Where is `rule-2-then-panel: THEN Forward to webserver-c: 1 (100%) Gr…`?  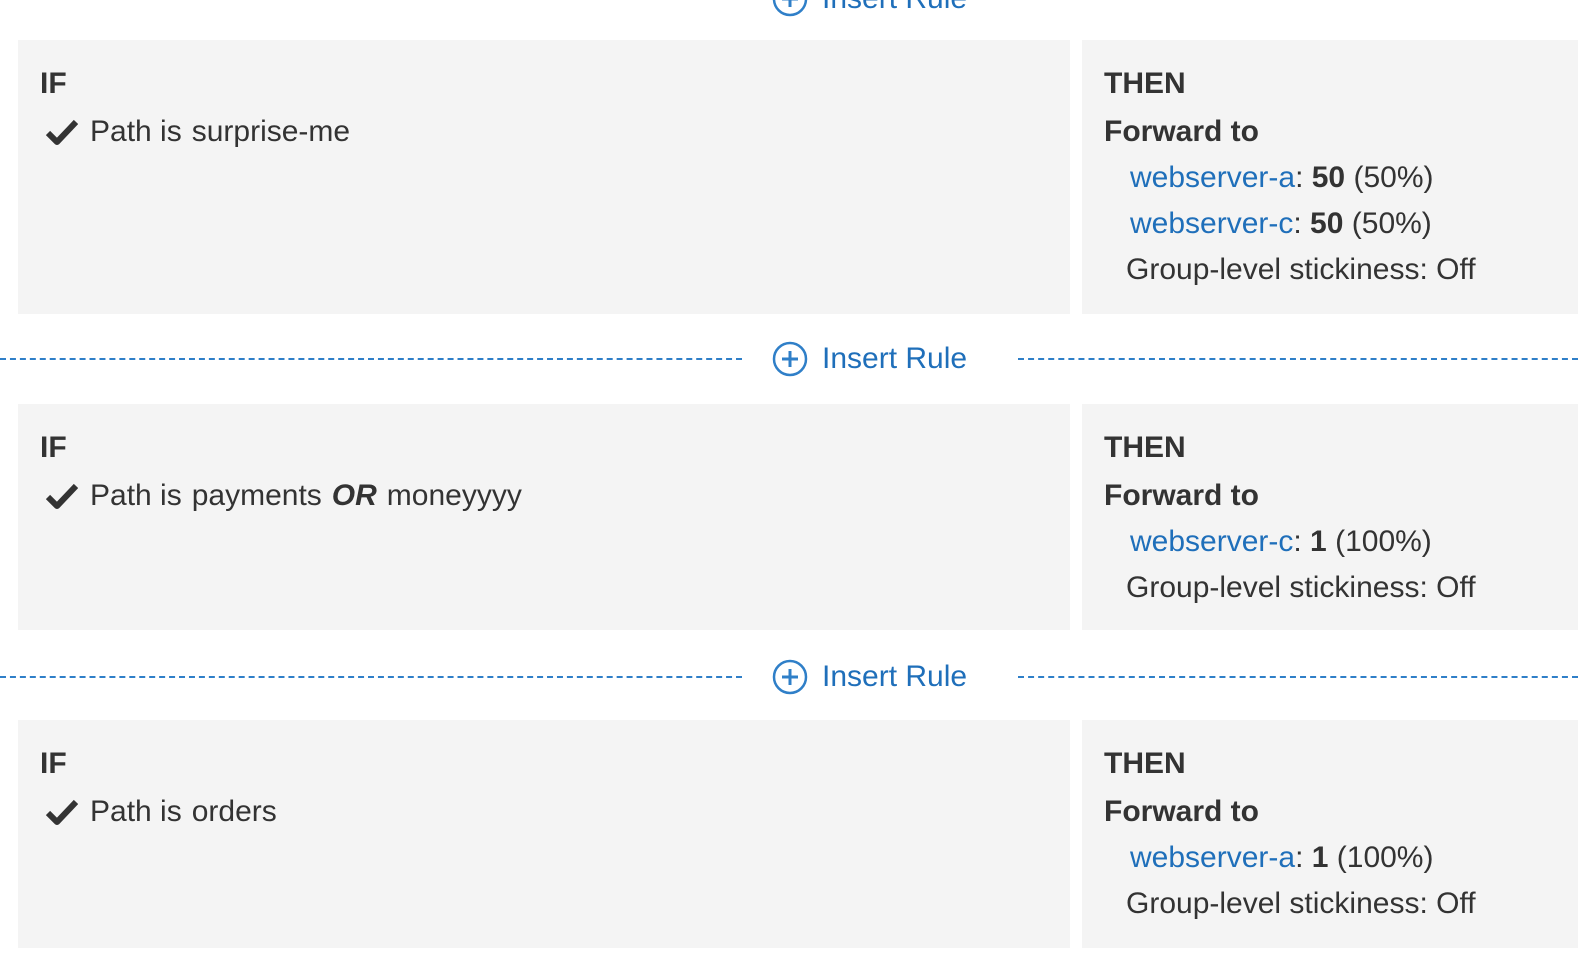 rule-2-then-panel: THEN Forward to webserver-c: 1 (100%) Gr… is located at coordinates (1330, 517).